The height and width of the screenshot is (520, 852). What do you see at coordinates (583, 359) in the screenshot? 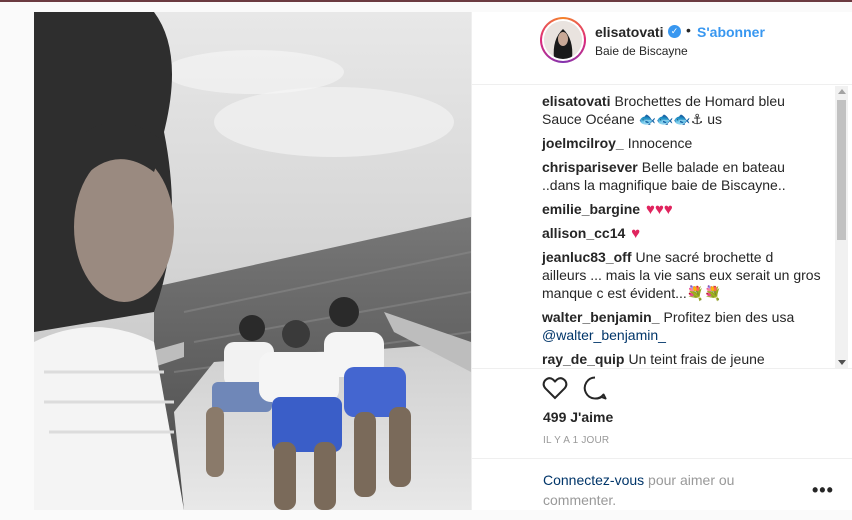
I see `comment-username: ray_de_quip` at bounding box center [583, 359].